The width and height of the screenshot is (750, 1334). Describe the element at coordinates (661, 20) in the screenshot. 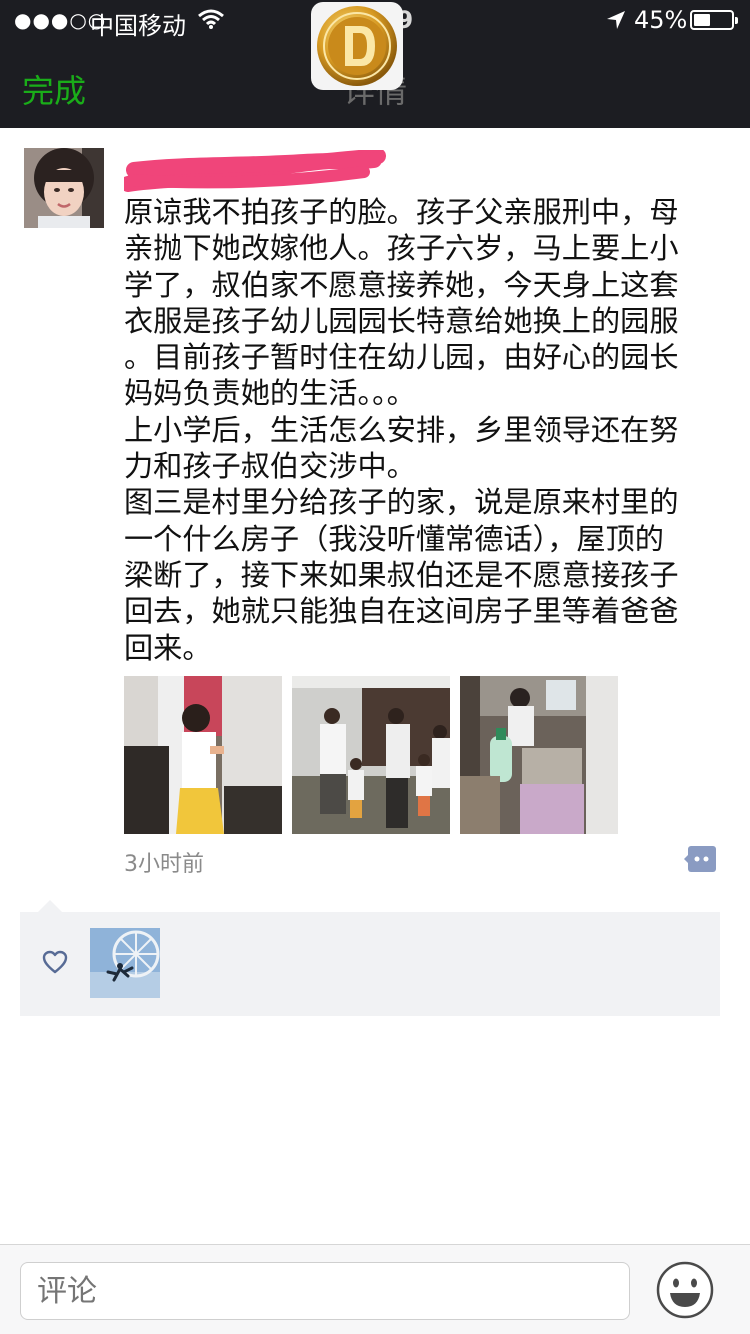

I see `battery-percentage: 45%` at that location.